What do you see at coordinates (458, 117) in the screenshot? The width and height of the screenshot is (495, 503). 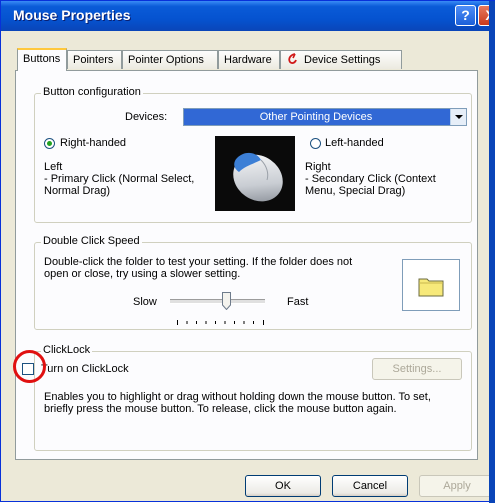 I see `chevron-down-icon` at bounding box center [458, 117].